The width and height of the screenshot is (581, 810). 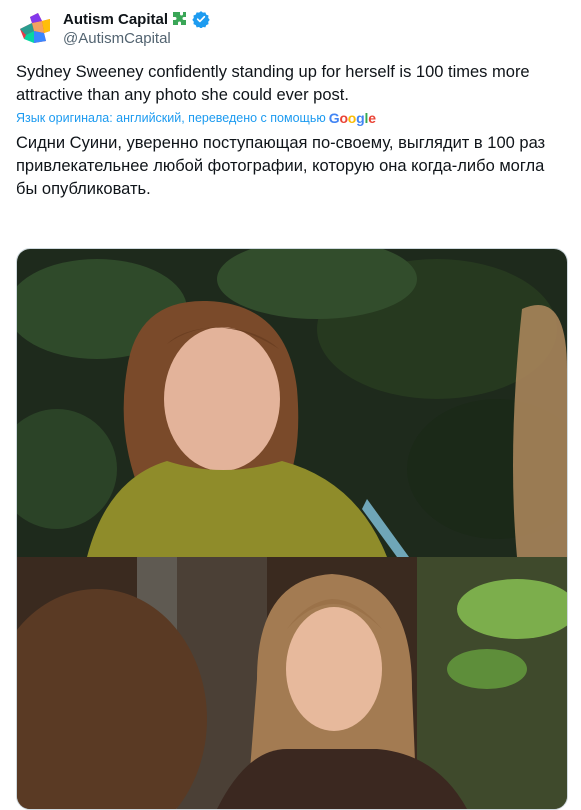 I want to click on google-logo: Google, so click(x=352, y=118).